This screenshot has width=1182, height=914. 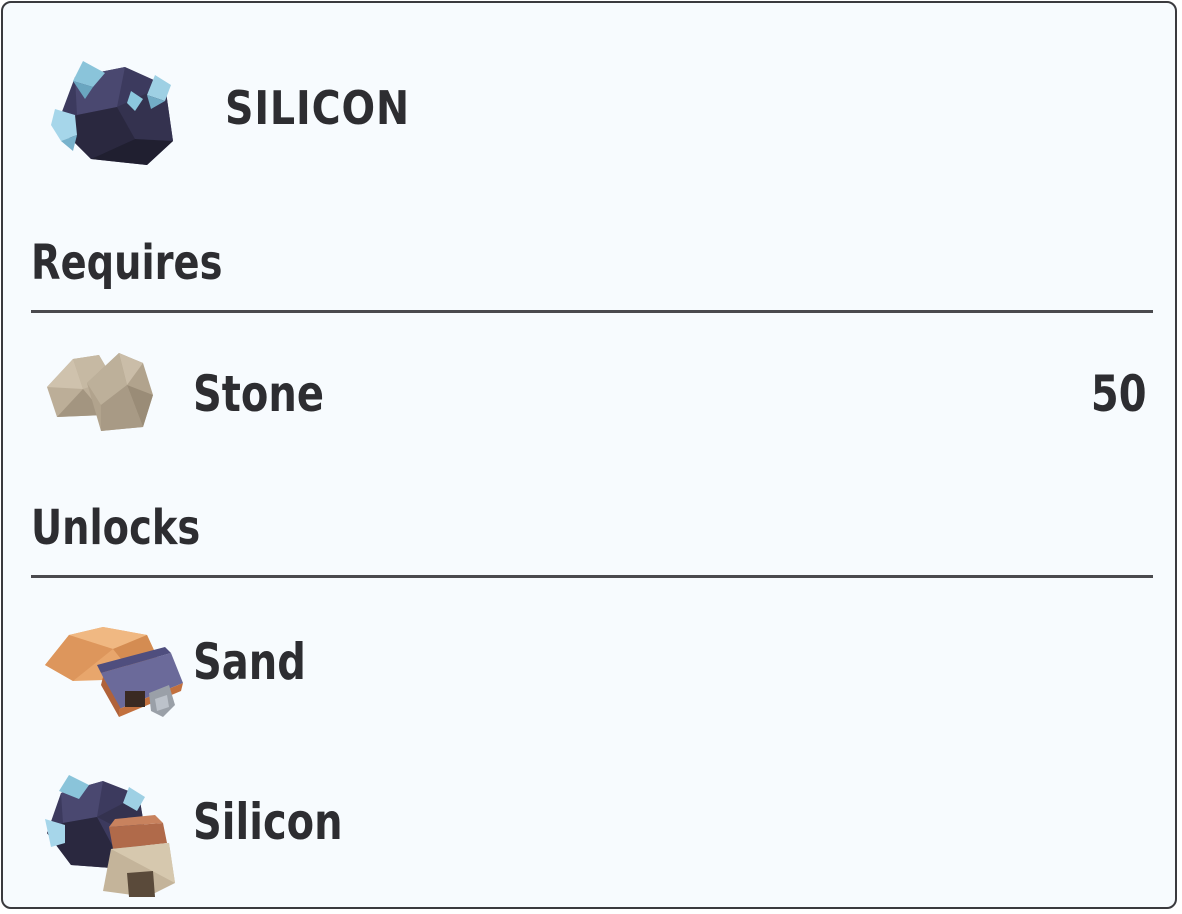 I want to click on unlock-row-silicon: Silicon, so click(x=589, y=834).